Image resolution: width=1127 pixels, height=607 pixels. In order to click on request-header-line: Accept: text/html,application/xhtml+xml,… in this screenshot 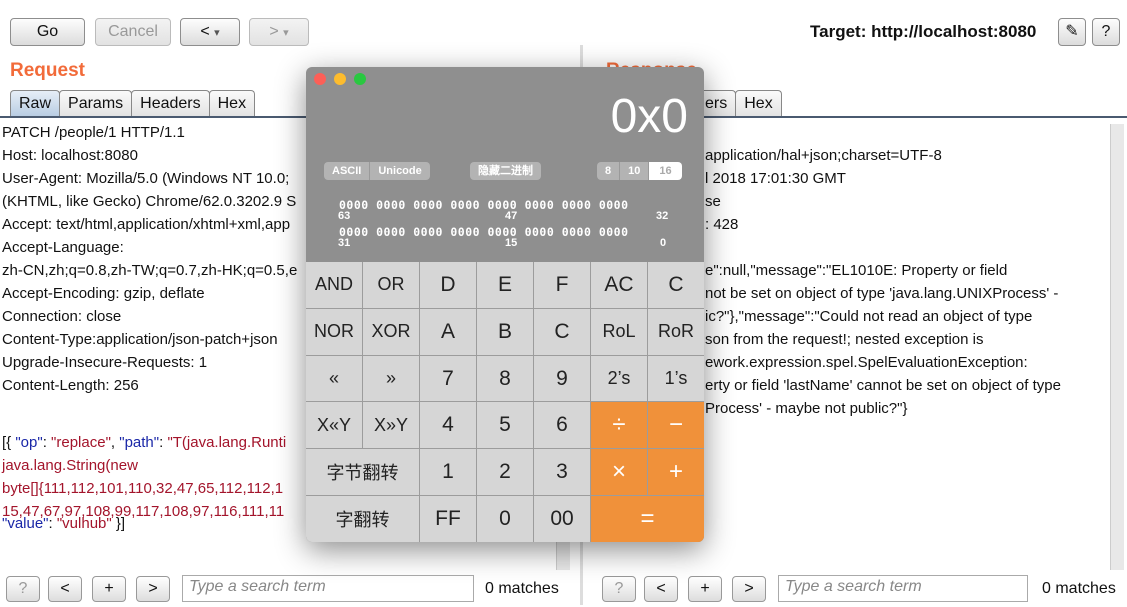, I will do `click(146, 224)`.